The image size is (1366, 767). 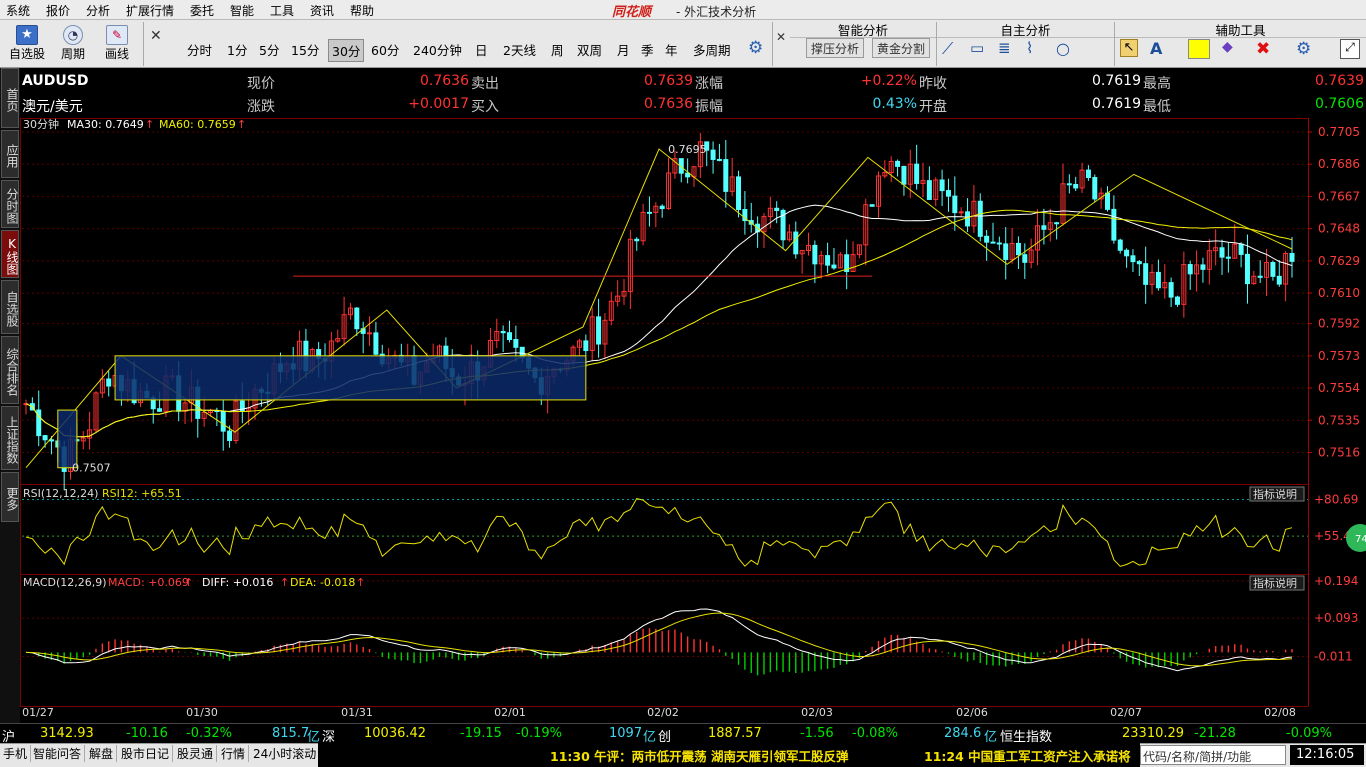 I want to click on period-tab-6: 240分钟, so click(x=437, y=49).